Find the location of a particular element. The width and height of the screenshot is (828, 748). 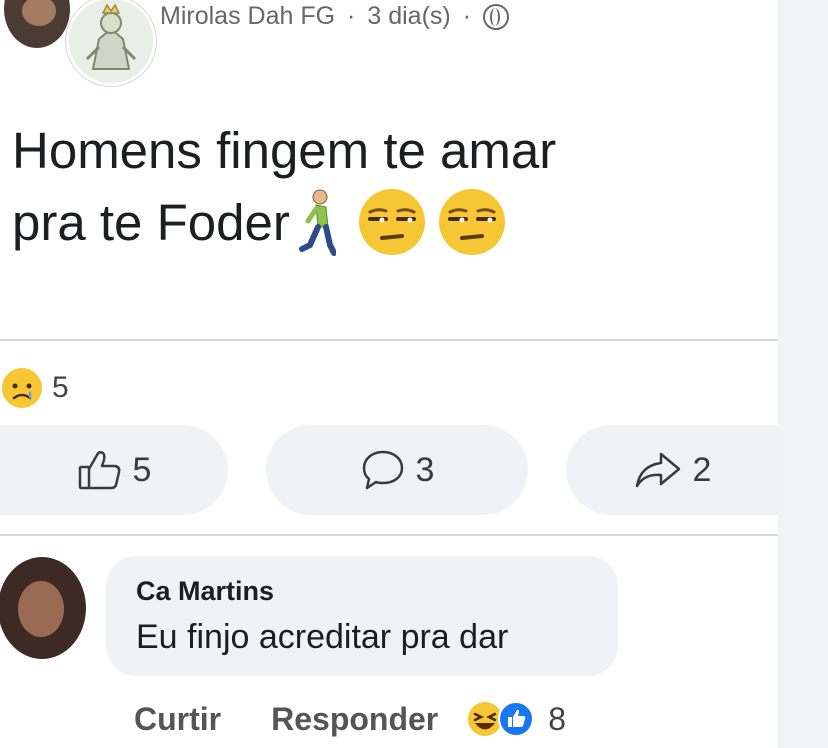

comment-count: 3 is located at coordinates (425, 469).